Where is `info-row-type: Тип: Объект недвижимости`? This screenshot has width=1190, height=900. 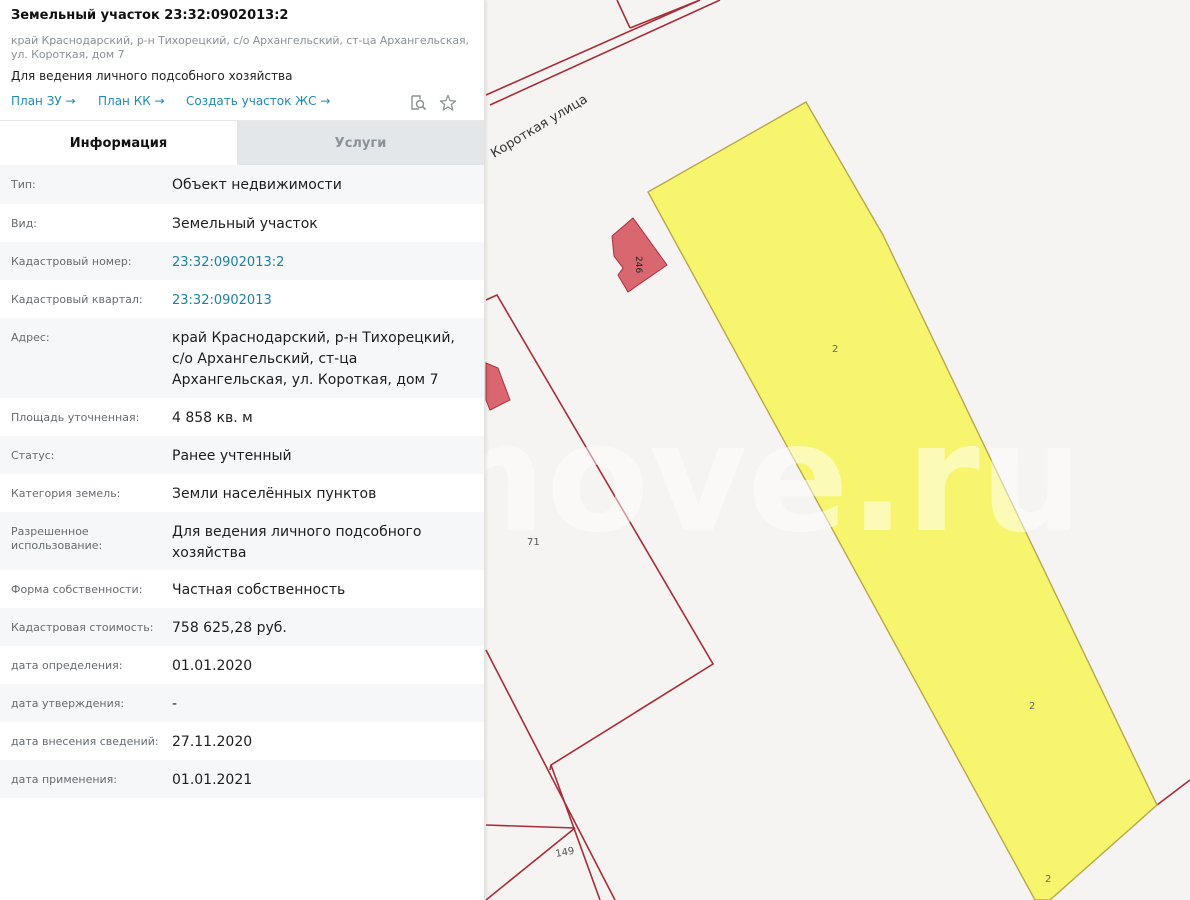 info-row-type: Тип: Объект недвижимости is located at coordinates (242, 184).